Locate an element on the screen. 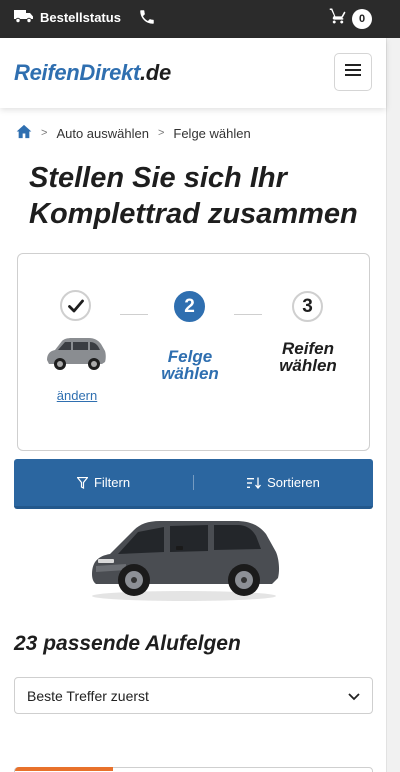 This screenshot has height=772, width=400. menu-button is located at coordinates (353, 72).